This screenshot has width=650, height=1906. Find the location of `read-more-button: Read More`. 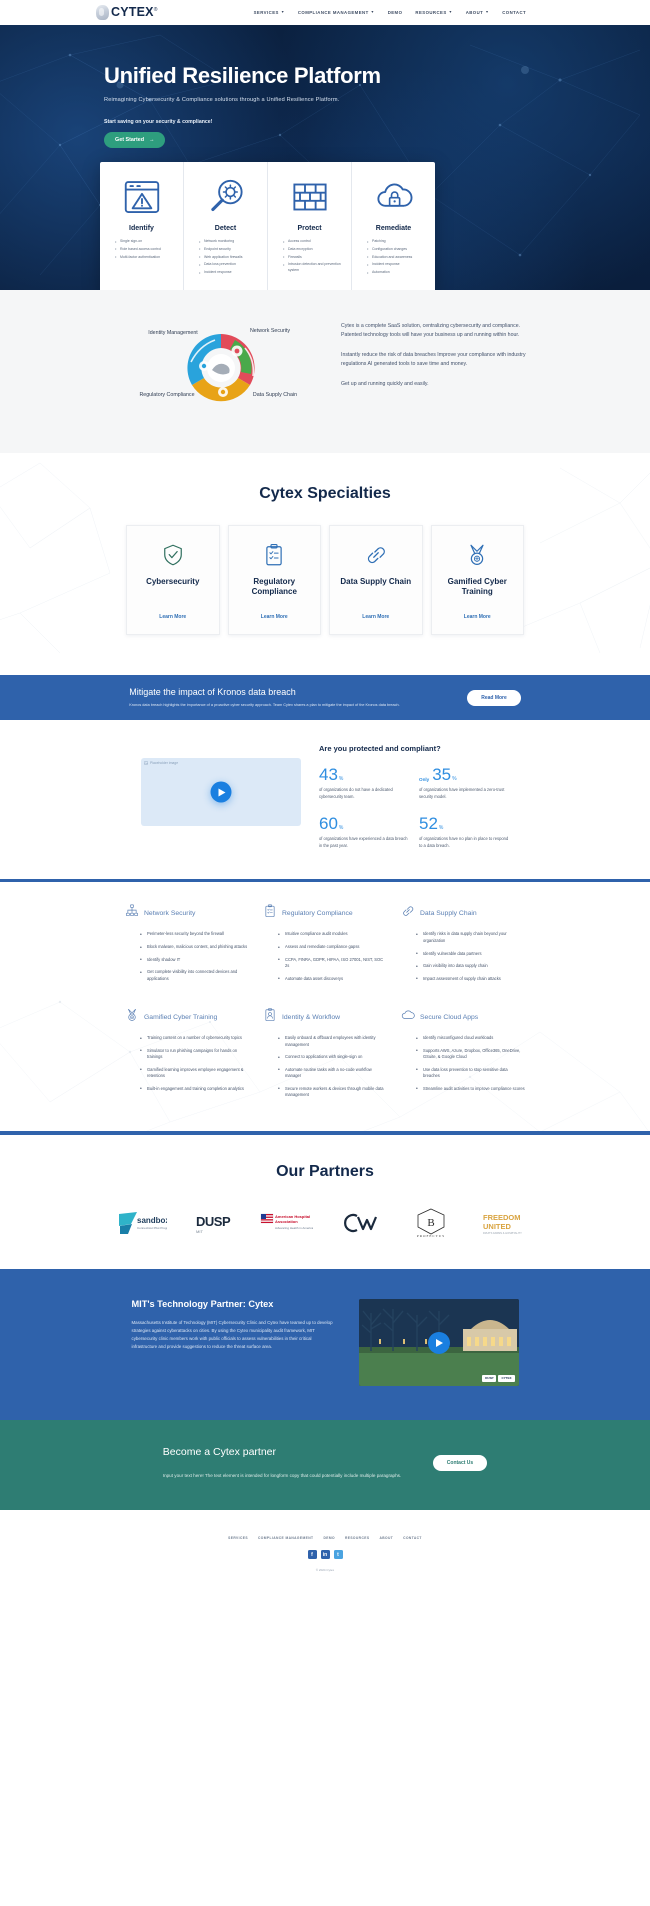

read-more-button: Read More is located at coordinates (494, 697).